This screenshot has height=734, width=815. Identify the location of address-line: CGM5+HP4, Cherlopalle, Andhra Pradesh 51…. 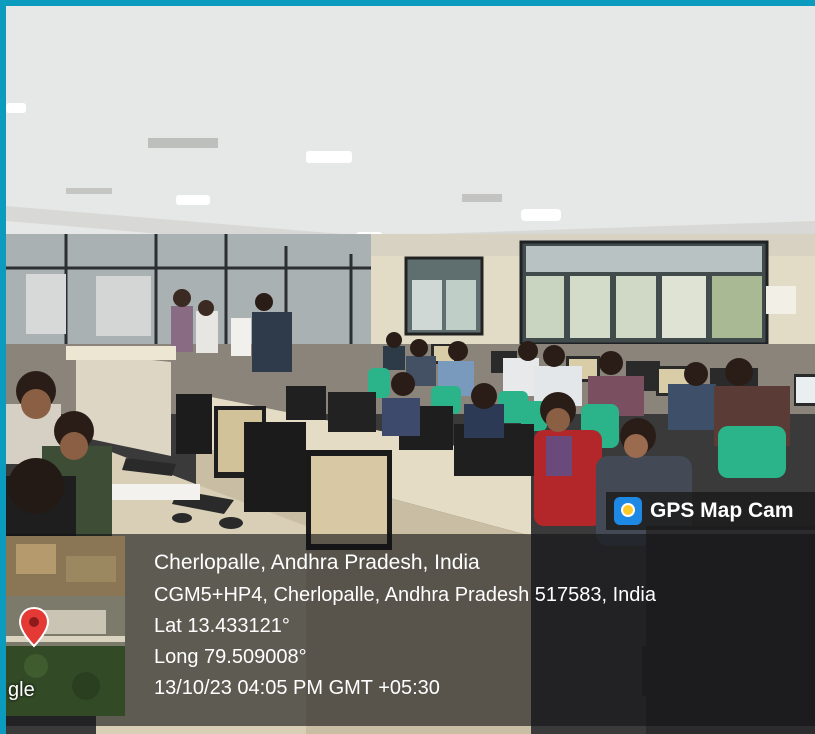
(405, 595).